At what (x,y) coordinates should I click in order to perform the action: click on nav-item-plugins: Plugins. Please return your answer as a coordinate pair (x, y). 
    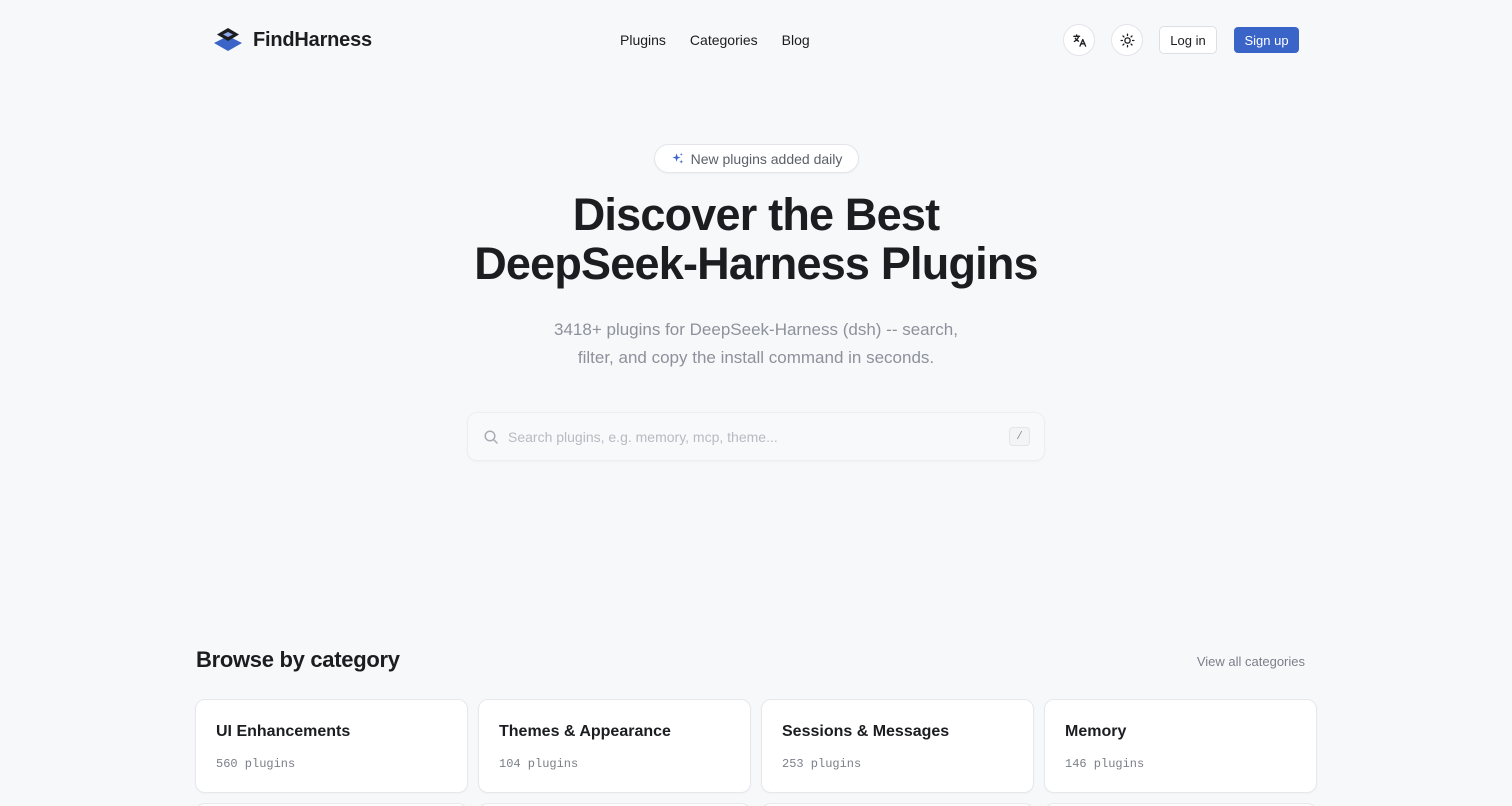
    Looking at the image, I should click on (643, 40).